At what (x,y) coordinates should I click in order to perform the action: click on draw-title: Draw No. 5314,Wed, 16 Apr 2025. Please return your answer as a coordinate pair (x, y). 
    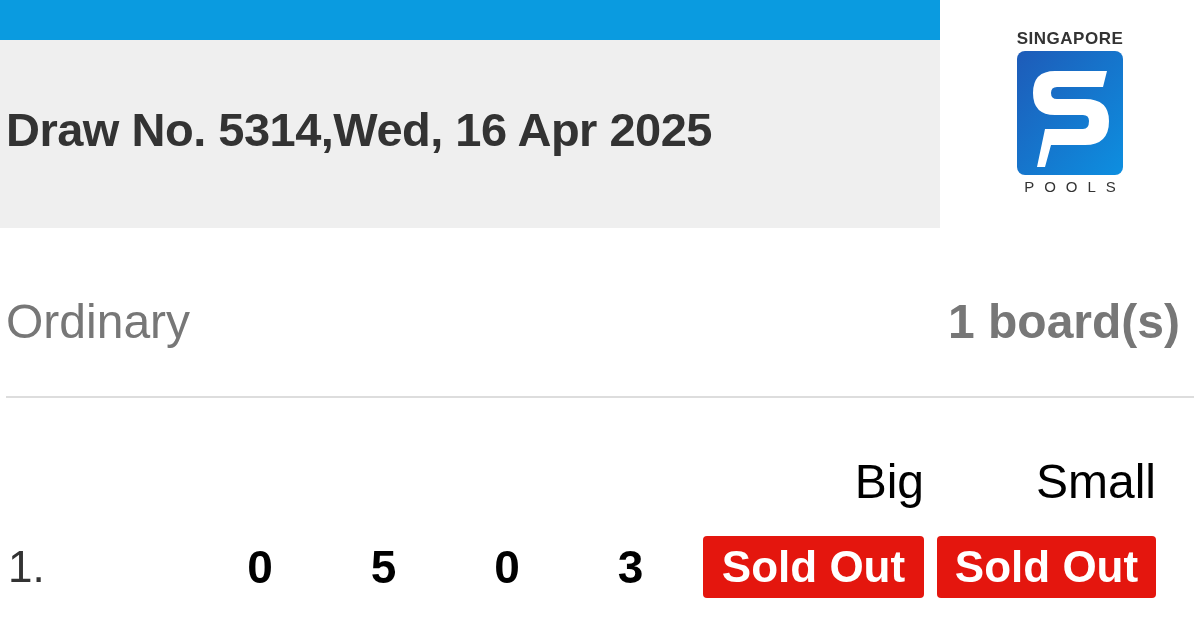
    Looking at the image, I should click on (359, 129).